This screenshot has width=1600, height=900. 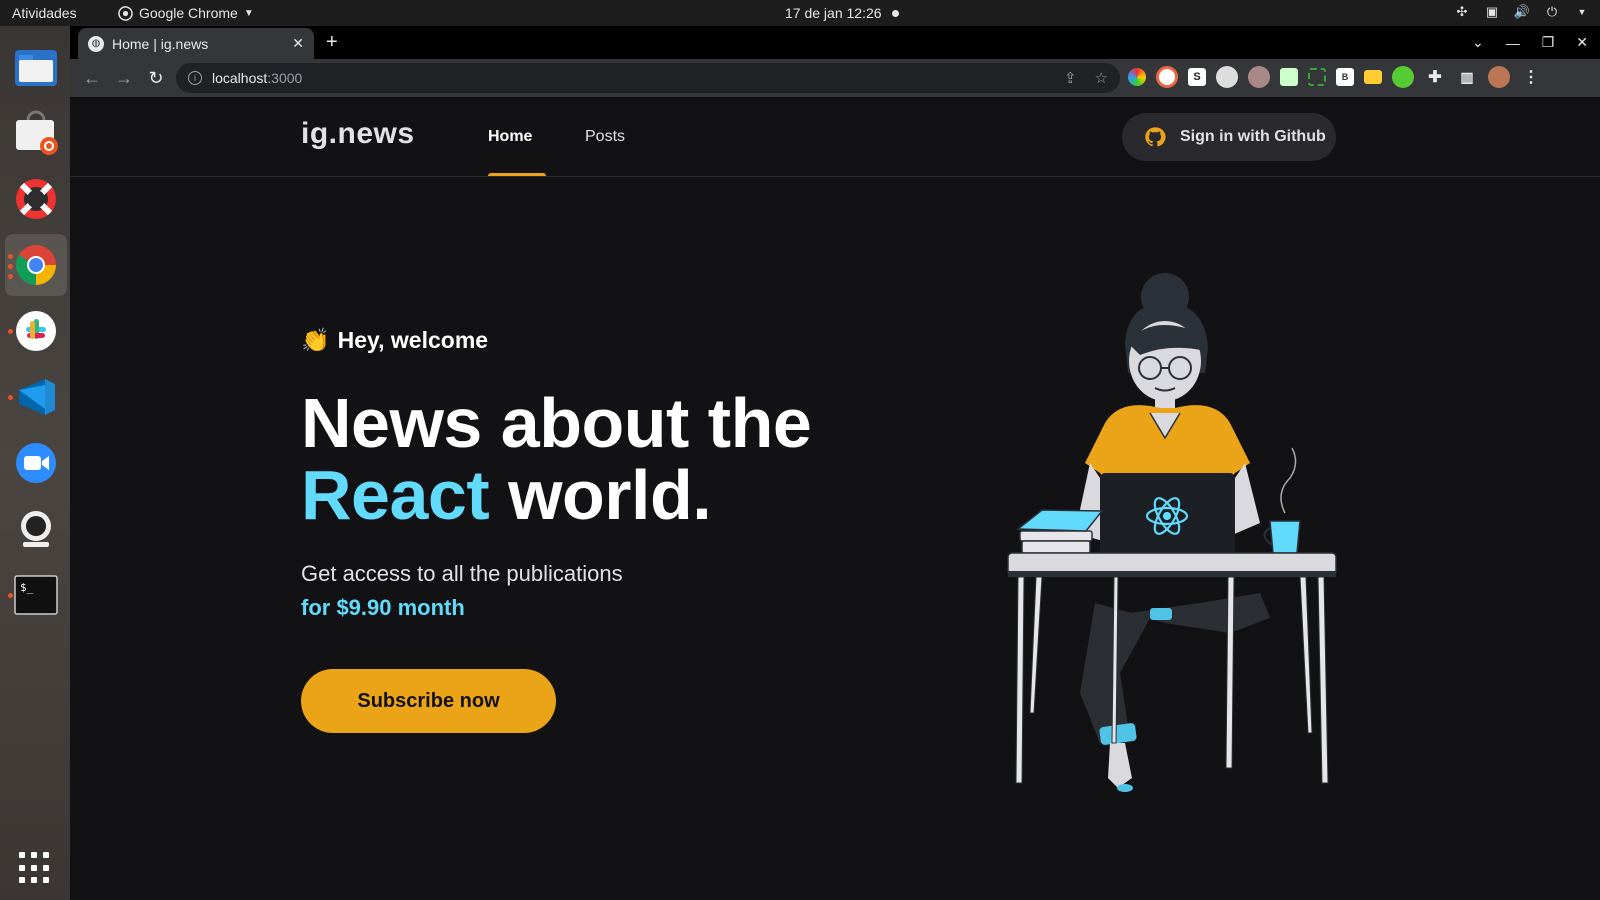 What do you see at coordinates (600, 495) in the screenshot?
I see `headline-rest: world.` at bounding box center [600, 495].